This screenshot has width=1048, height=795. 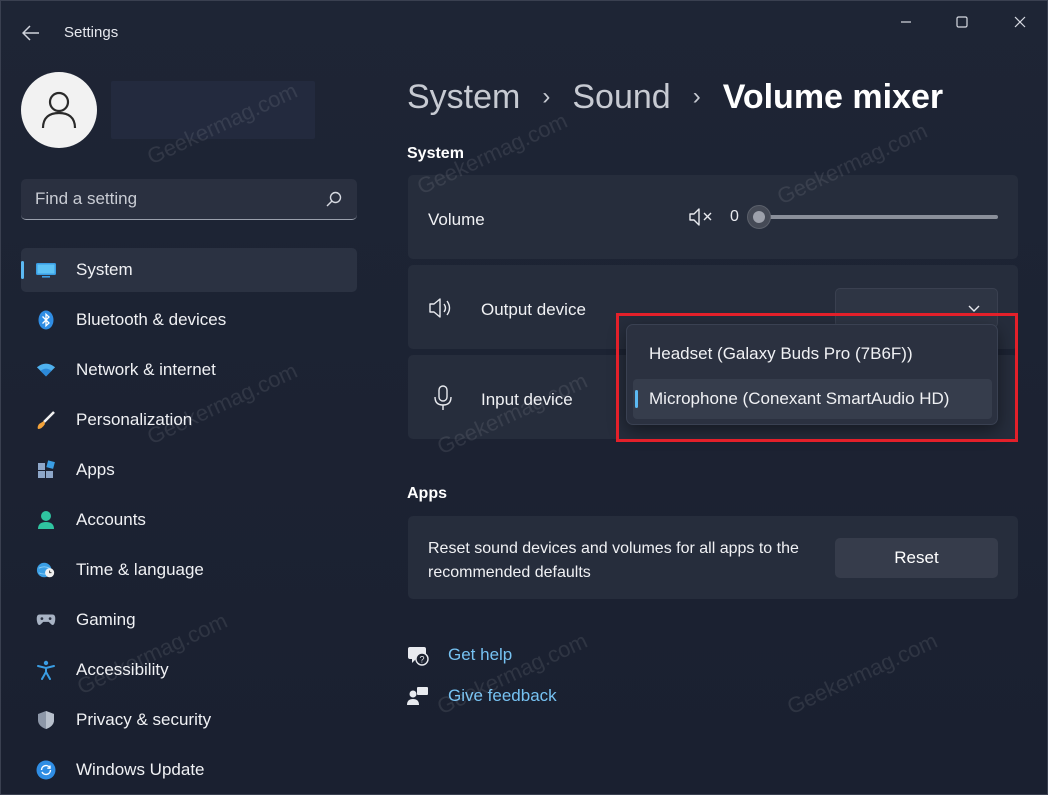 I want to click on accessibility-icon, so click(x=46, y=670).